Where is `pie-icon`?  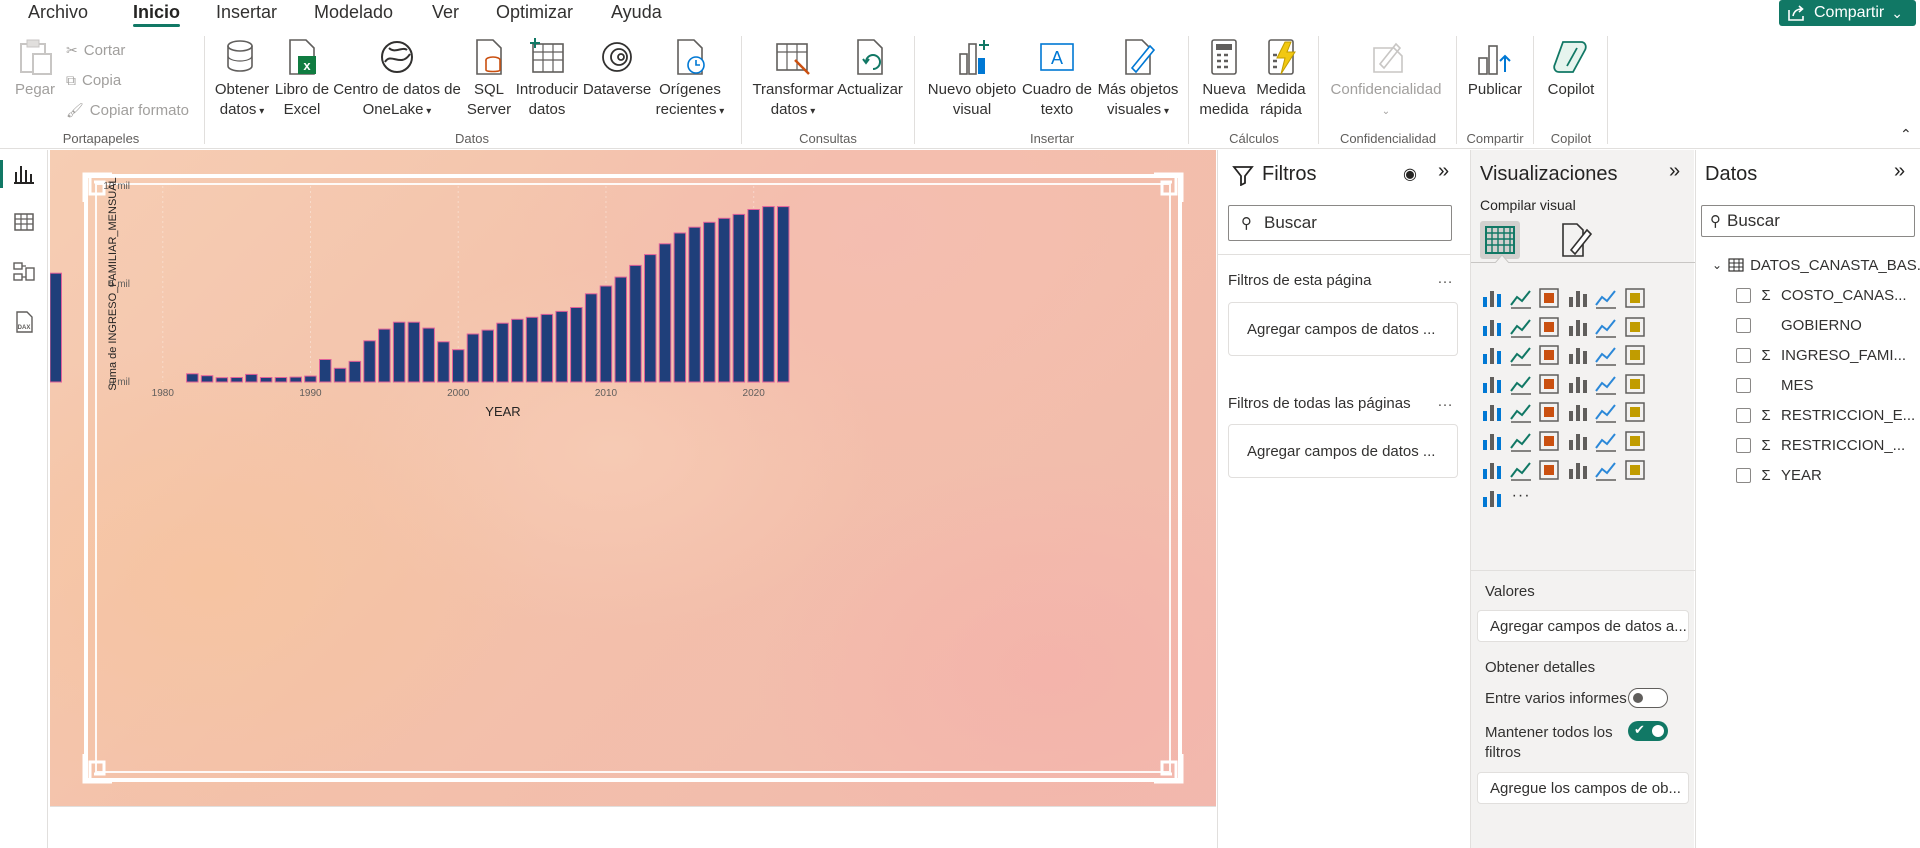
pie-icon is located at coordinates (1606, 355).